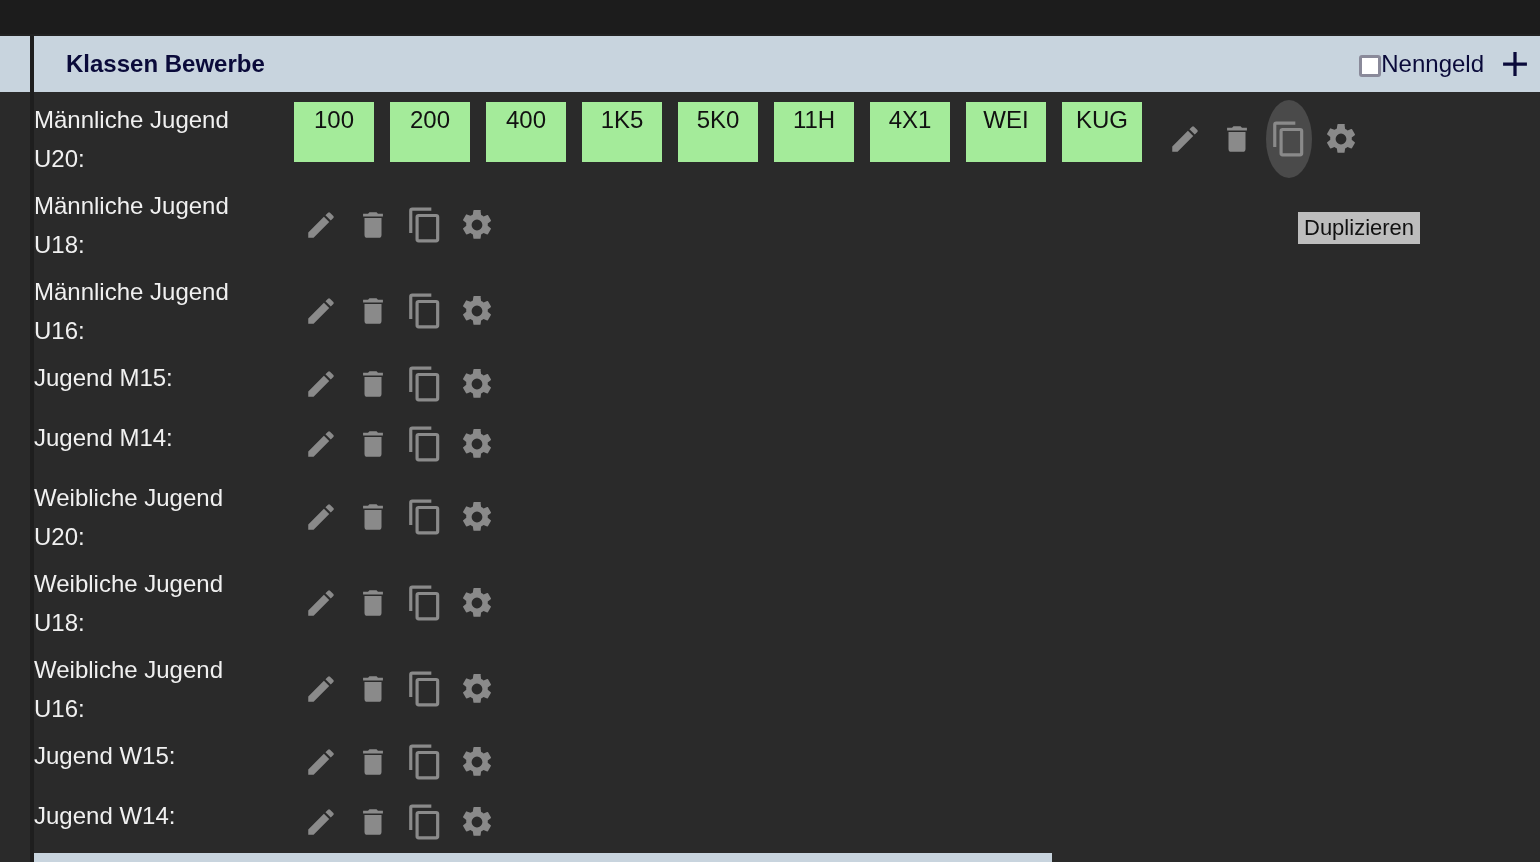  I want to click on class-label: Männliche Jugend U18:, so click(132, 225).